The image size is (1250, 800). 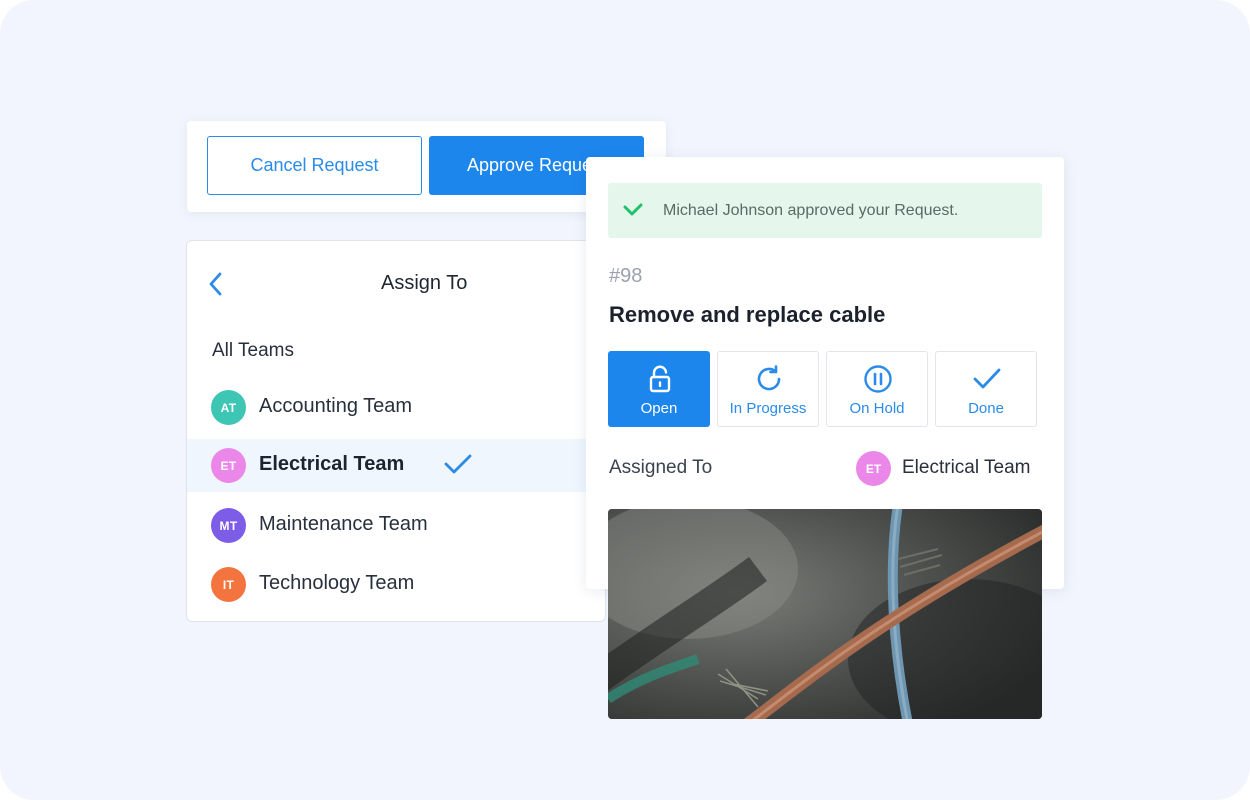 I want to click on team-item-maintenance: MT Maintenance Team, so click(x=396, y=525).